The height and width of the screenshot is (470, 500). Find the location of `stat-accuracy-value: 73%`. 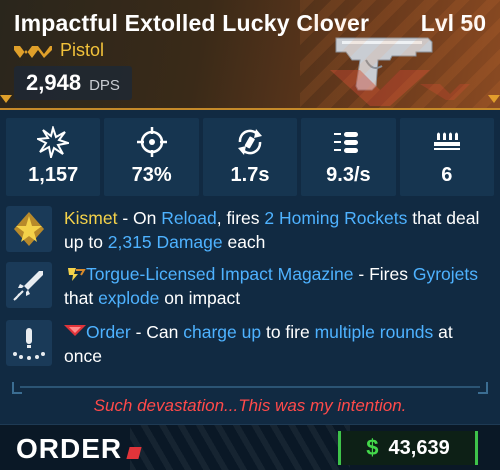

stat-accuracy-value: 73% is located at coordinates (151, 175).